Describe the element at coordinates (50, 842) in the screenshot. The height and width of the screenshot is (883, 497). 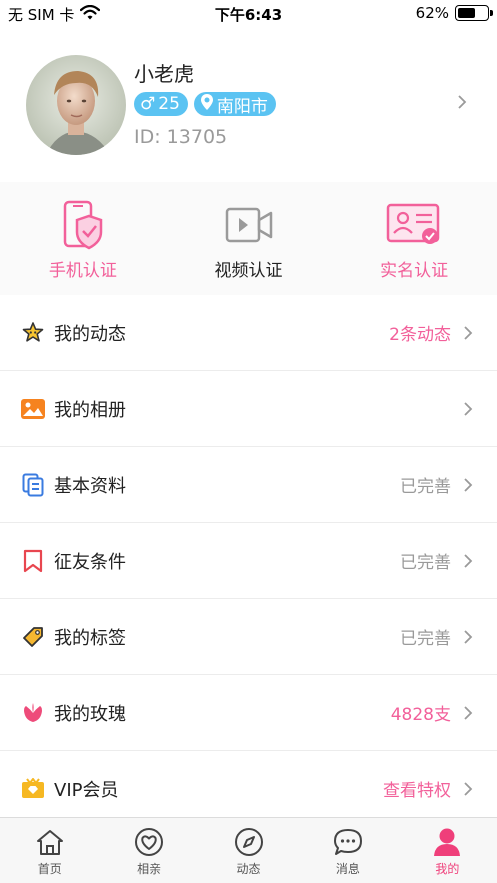
I see `home-icon` at that location.